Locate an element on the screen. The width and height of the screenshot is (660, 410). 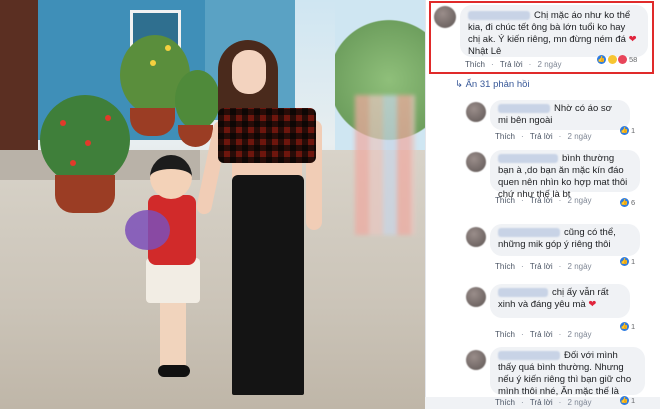
comment-bubble: cũng có thể, những mik góp ý riêng thôi is located at coordinates (565, 240).